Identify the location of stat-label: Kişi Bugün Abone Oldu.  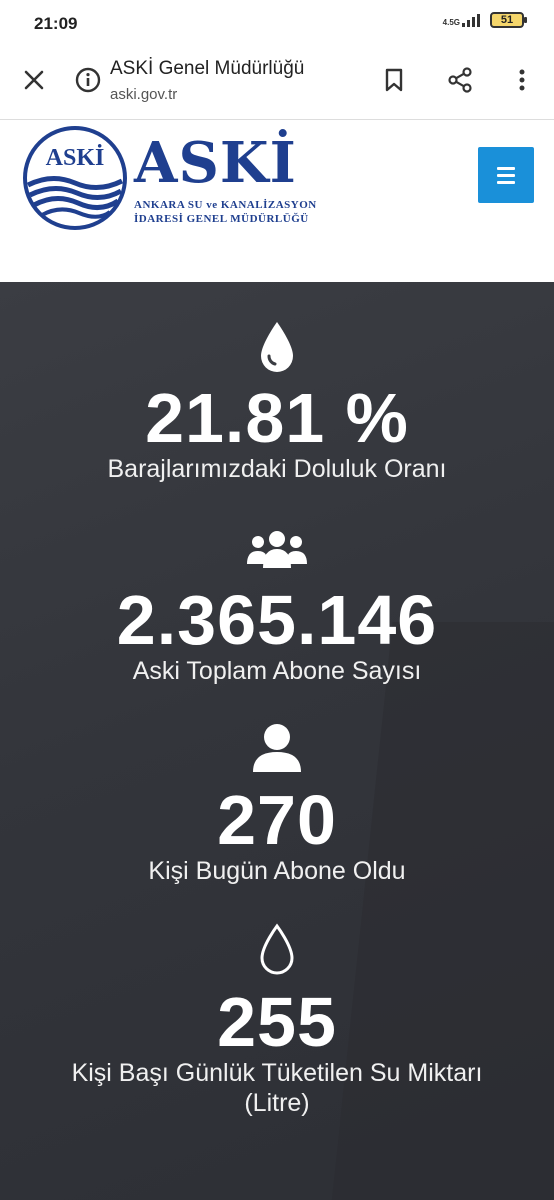
(277, 871).